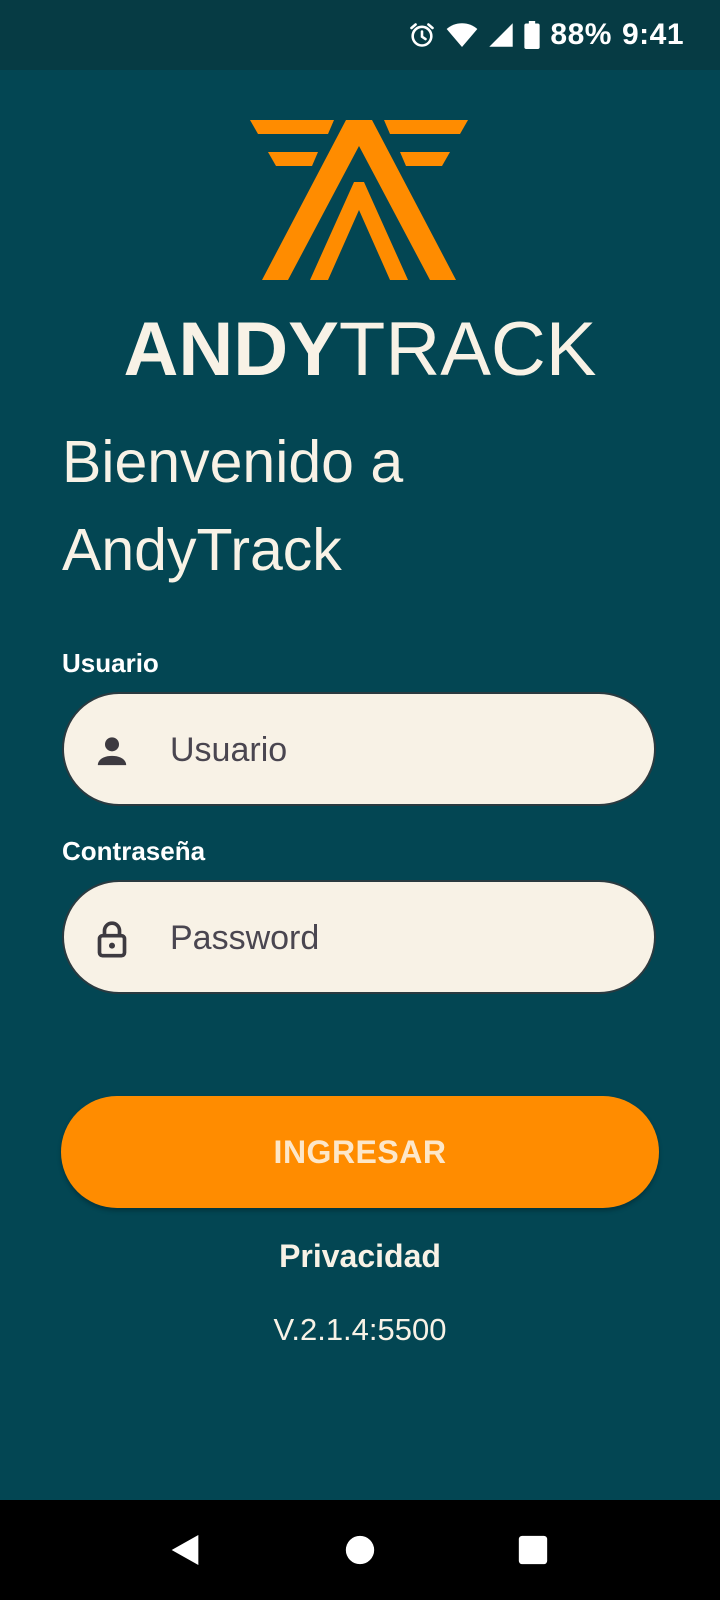 This screenshot has height=1600, width=720. What do you see at coordinates (233, 462) in the screenshot?
I see `welcome-line-1: Bienvenido a` at bounding box center [233, 462].